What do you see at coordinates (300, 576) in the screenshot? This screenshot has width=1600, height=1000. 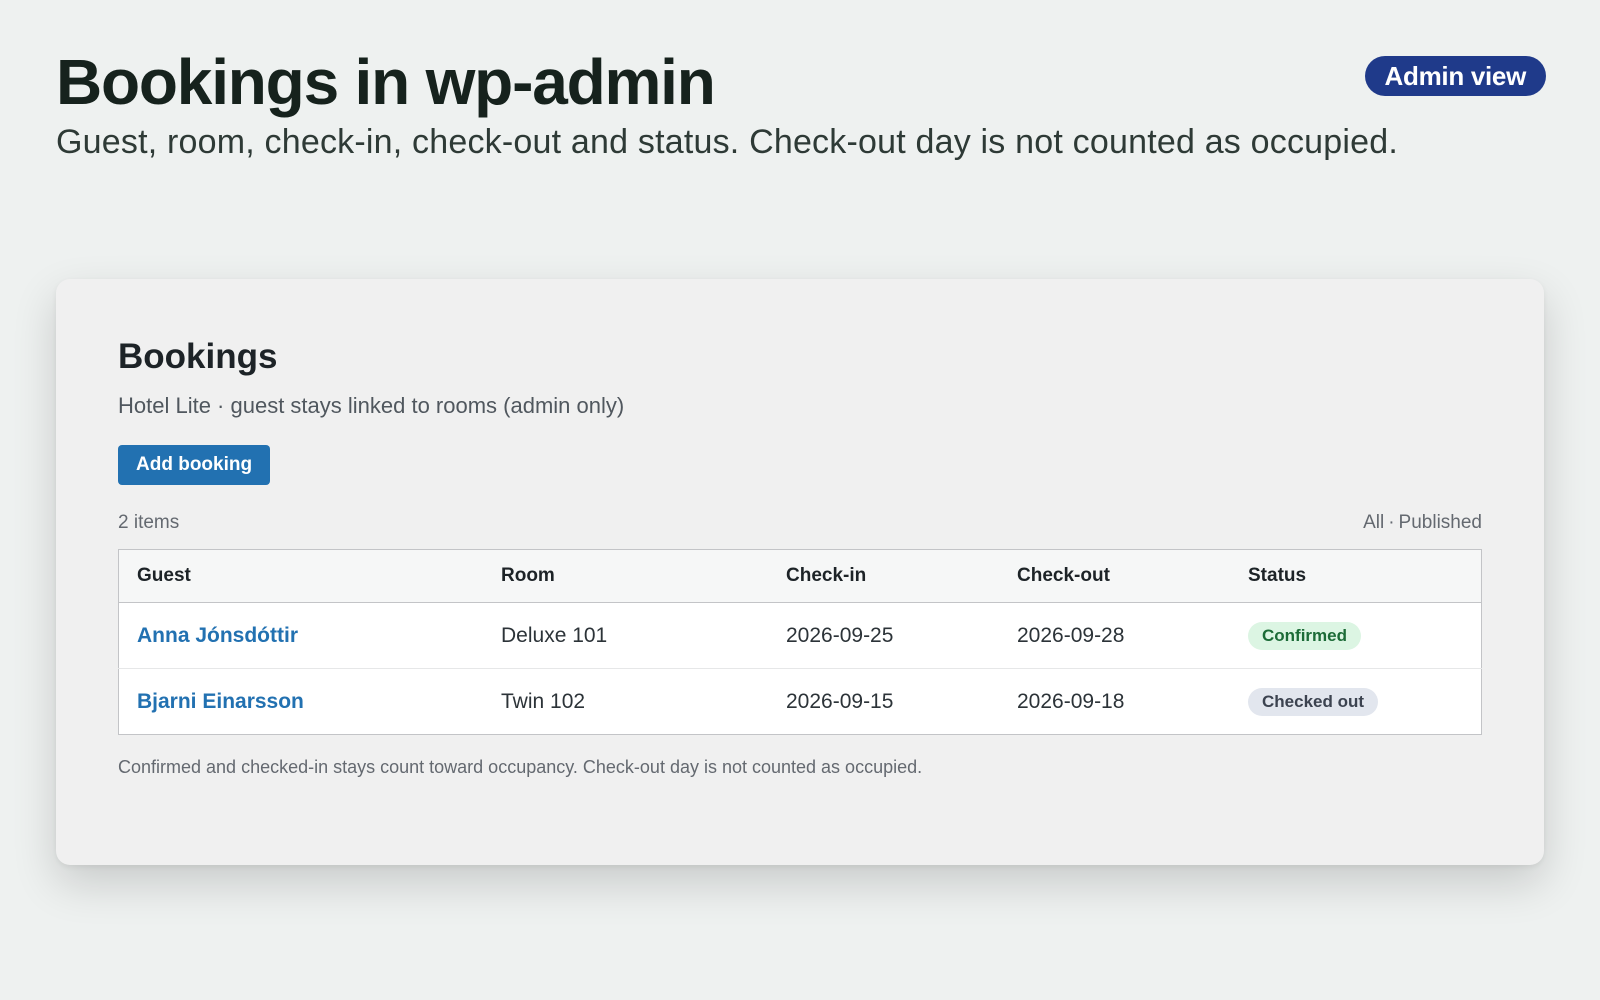 I see `column-header-guest: Guest` at bounding box center [300, 576].